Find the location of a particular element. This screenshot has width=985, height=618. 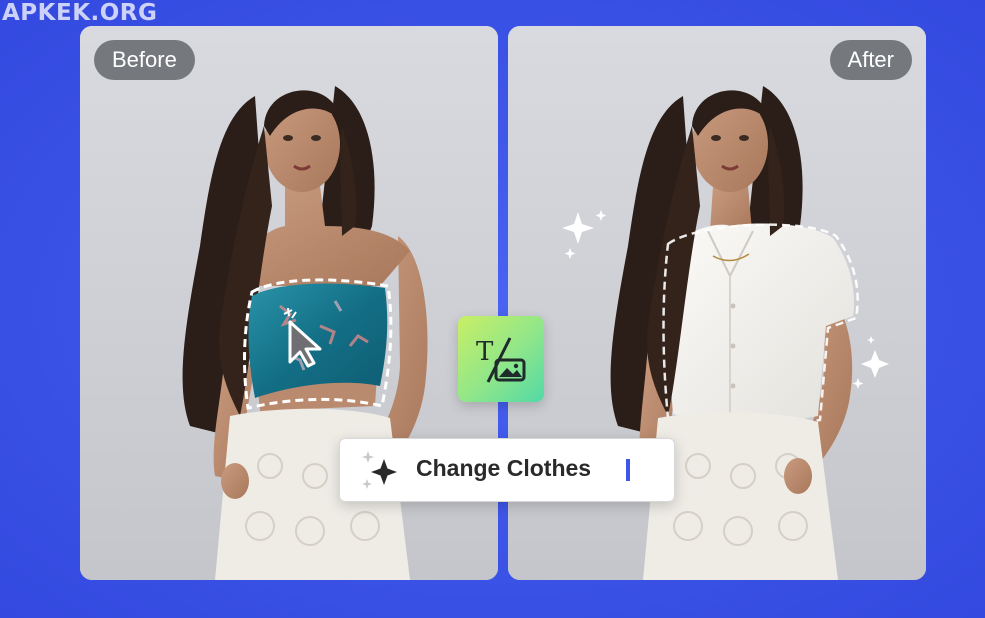

text-to-image-icon: T is located at coordinates (501, 359).